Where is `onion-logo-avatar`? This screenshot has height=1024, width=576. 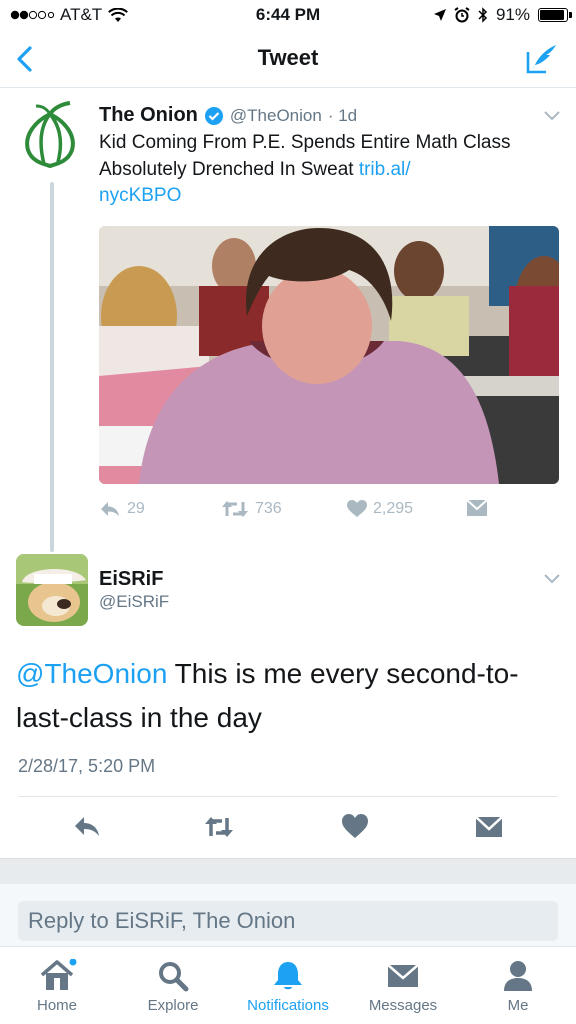 onion-logo-avatar is located at coordinates (50, 136).